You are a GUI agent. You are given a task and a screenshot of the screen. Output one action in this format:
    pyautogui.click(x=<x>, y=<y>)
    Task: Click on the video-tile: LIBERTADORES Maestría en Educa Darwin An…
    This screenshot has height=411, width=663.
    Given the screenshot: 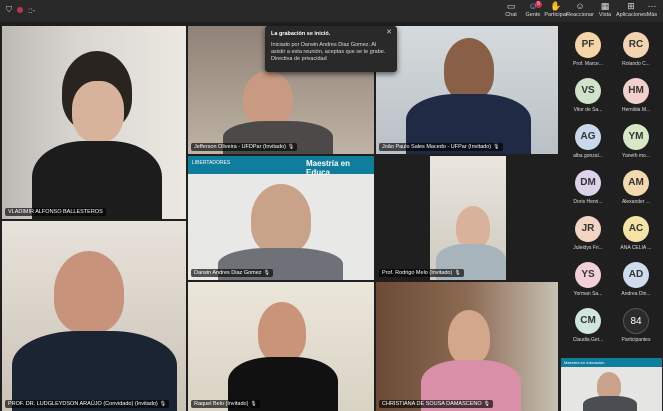 What is the action you would take?
    pyautogui.click(x=281, y=218)
    